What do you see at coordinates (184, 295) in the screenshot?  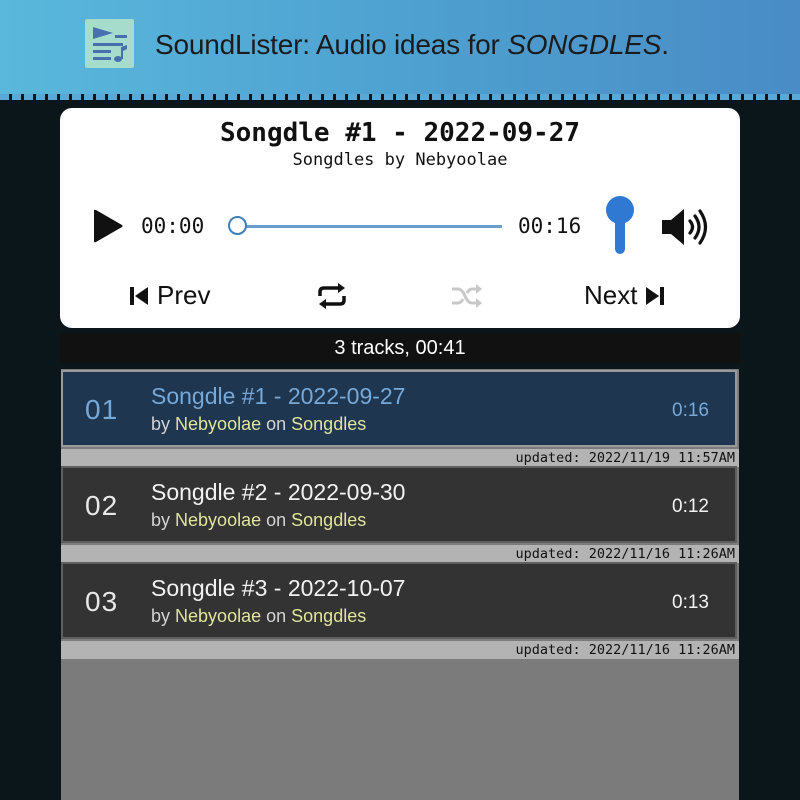 I see `prev-label: Prev` at bounding box center [184, 295].